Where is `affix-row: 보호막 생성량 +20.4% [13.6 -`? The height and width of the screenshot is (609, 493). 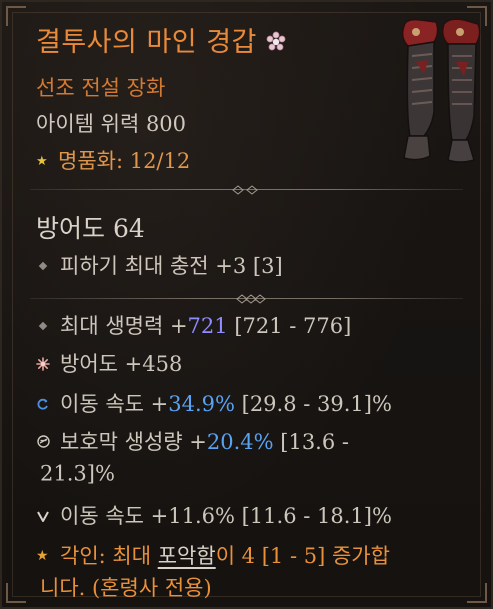 affix-row: 보호막 생성량 +20.4% [13.6 - is located at coordinates (248, 441).